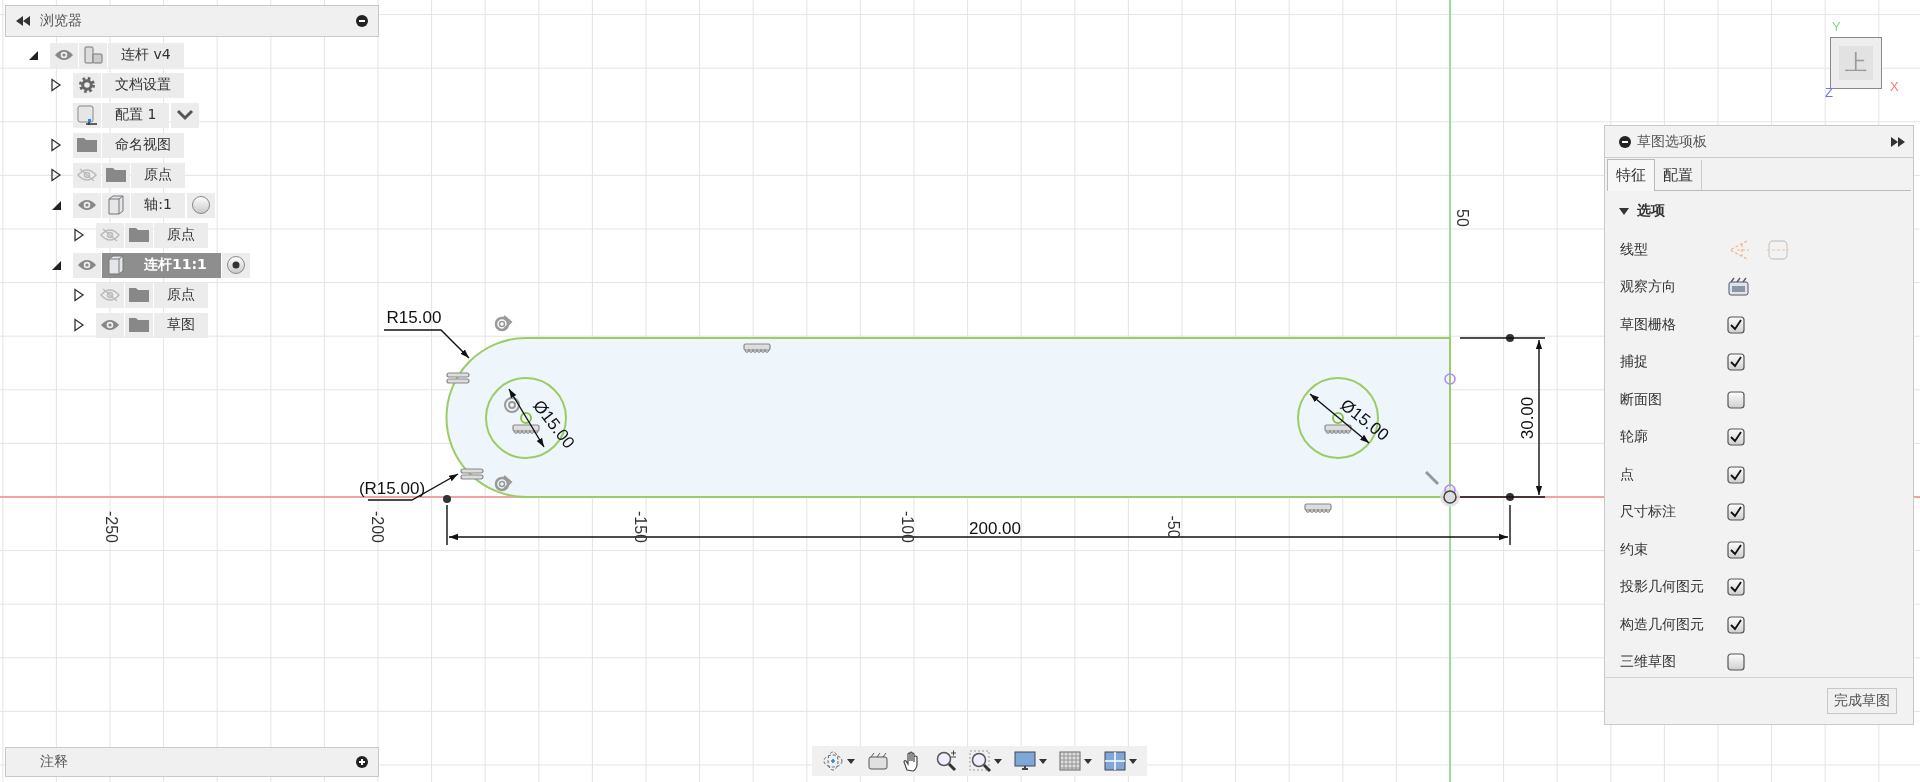 The image size is (1920, 782). I want to click on option-label: 断面图, so click(1641, 399).